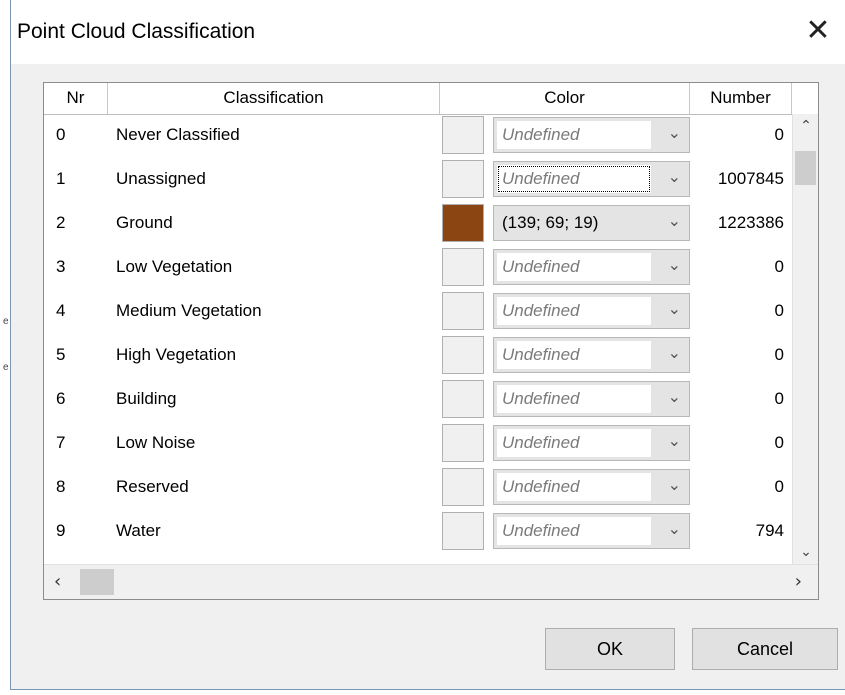 The image size is (845, 695). I want to click on table-row: 3 Low Vegetation Undefined ⌄ 0, so click(418, 268).